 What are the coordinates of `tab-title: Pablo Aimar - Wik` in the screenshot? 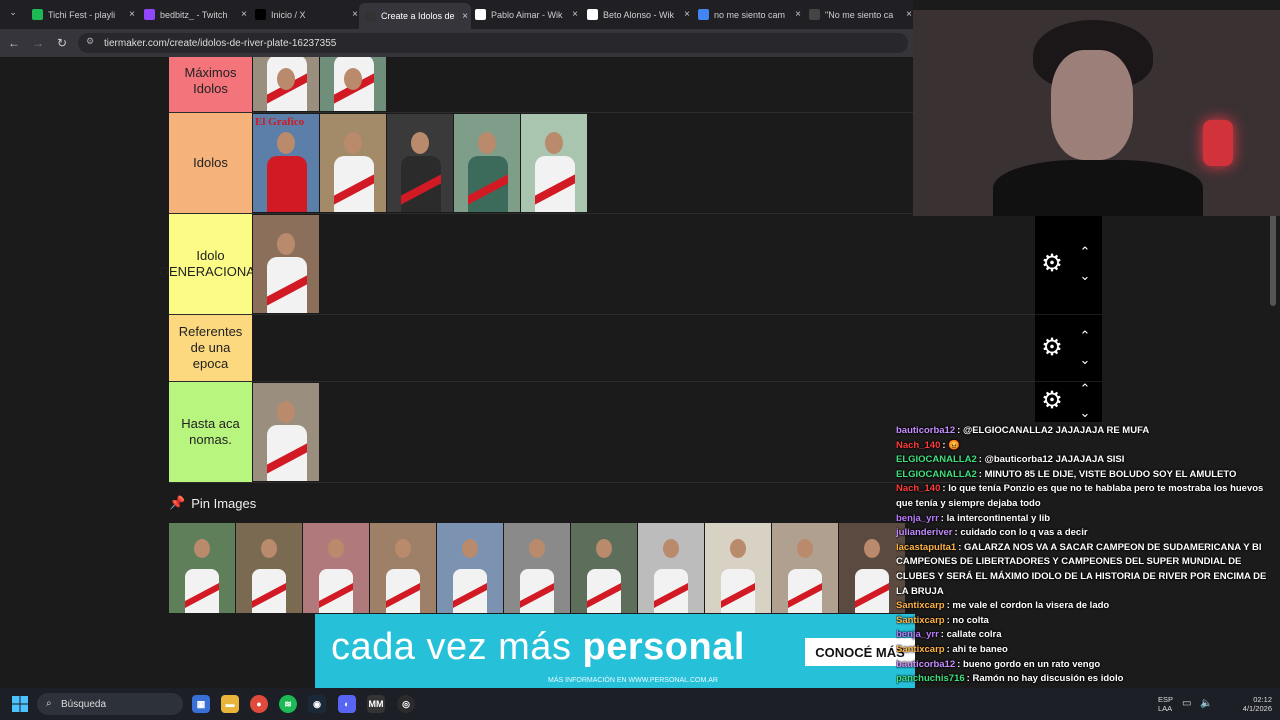 It's located at (527, 14).